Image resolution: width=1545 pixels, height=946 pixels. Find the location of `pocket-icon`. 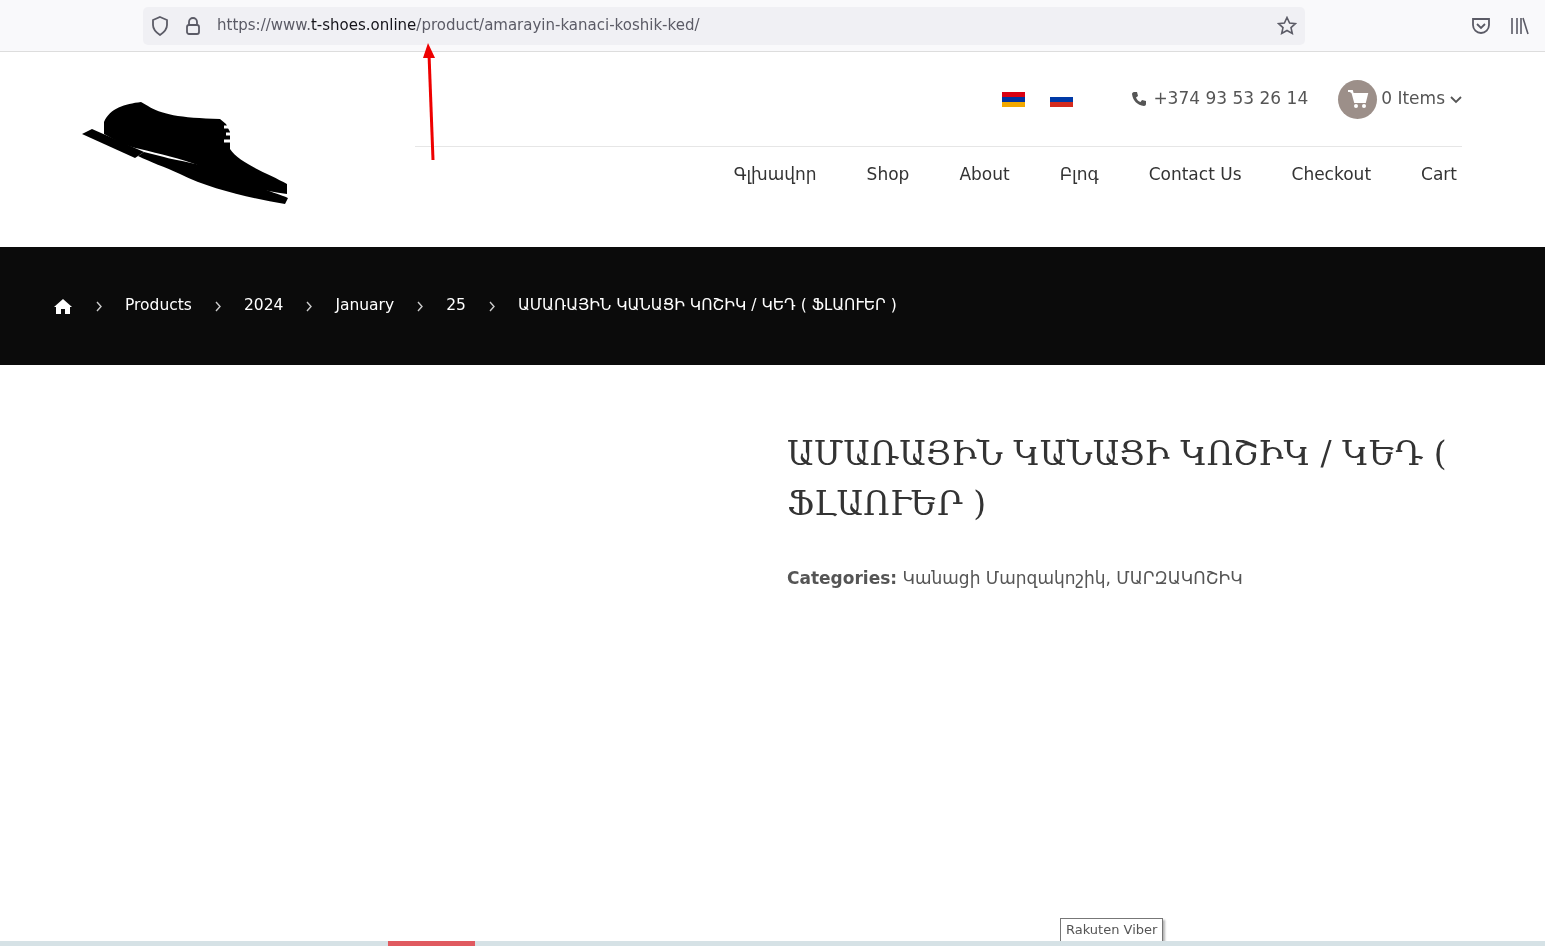

pocket-icon is located at coordinates (1481, 25).